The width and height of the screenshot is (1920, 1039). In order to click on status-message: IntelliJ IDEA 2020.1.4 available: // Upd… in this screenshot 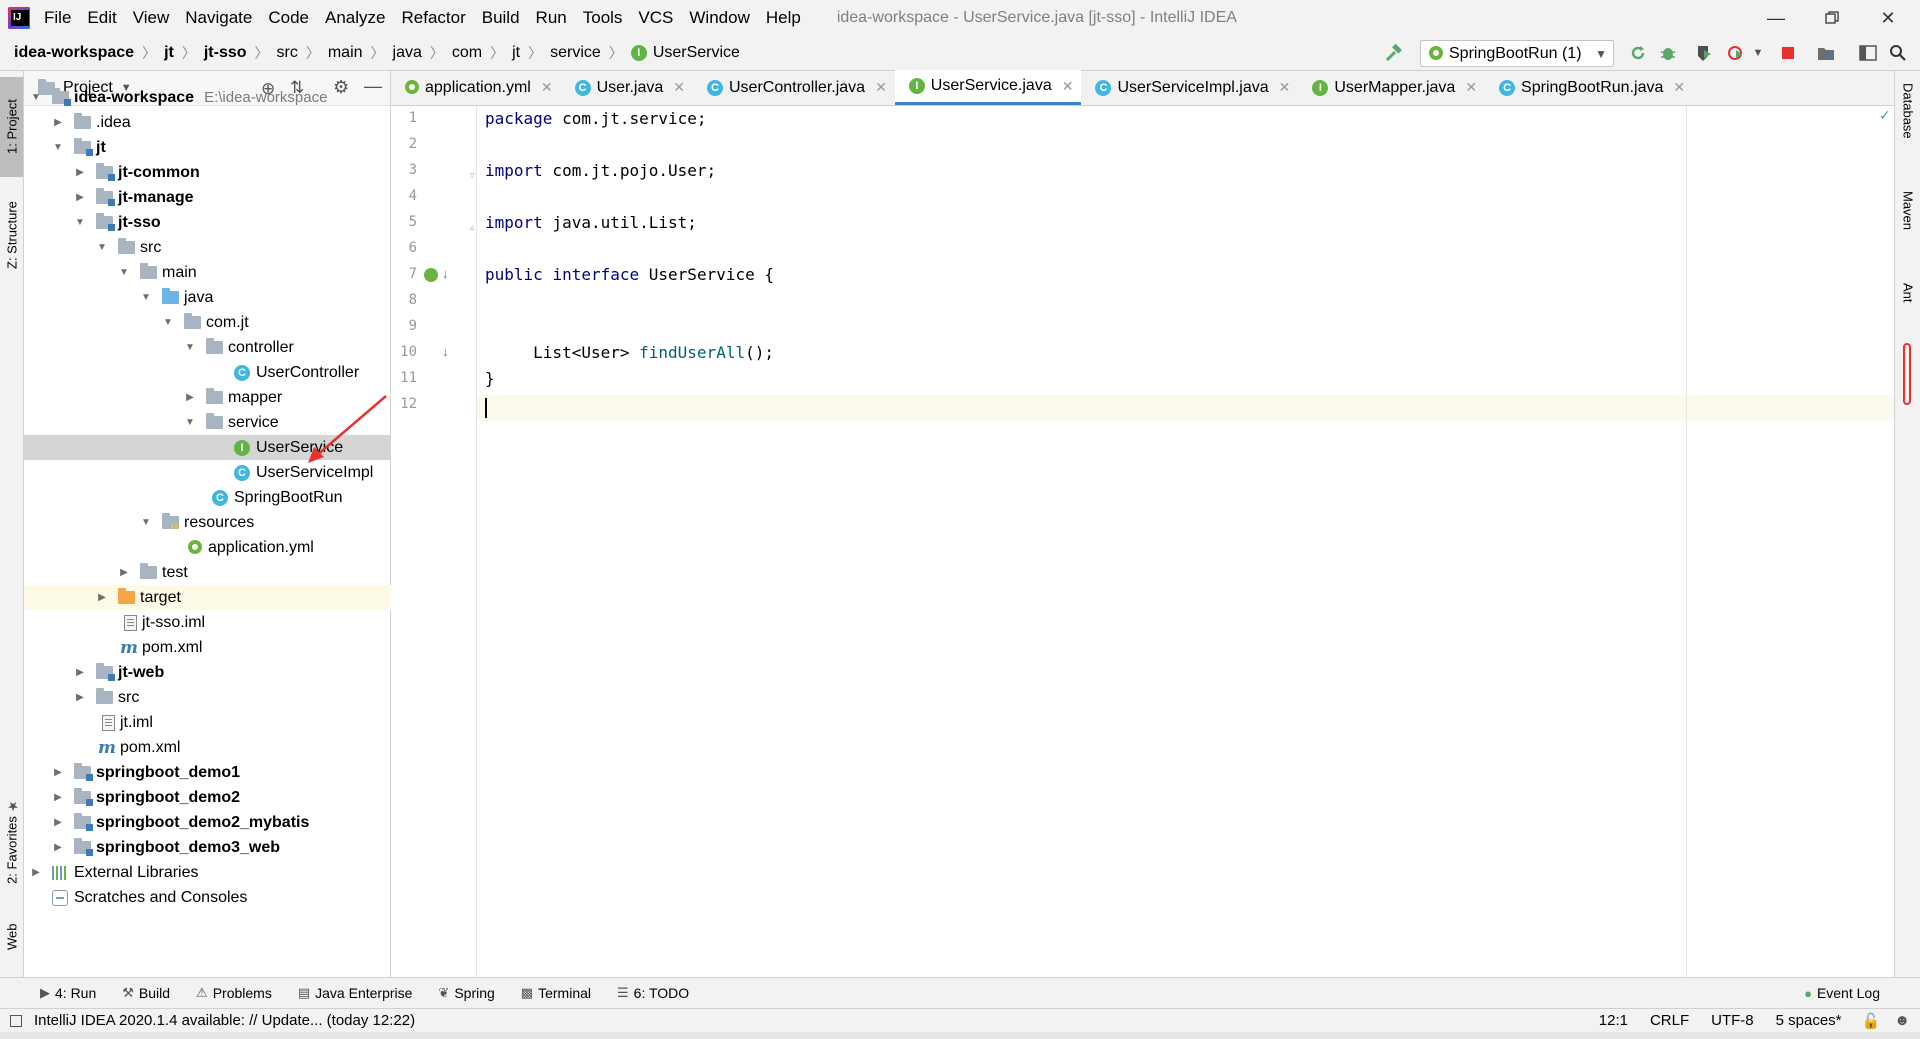, I will do `click(224, 1020)`.